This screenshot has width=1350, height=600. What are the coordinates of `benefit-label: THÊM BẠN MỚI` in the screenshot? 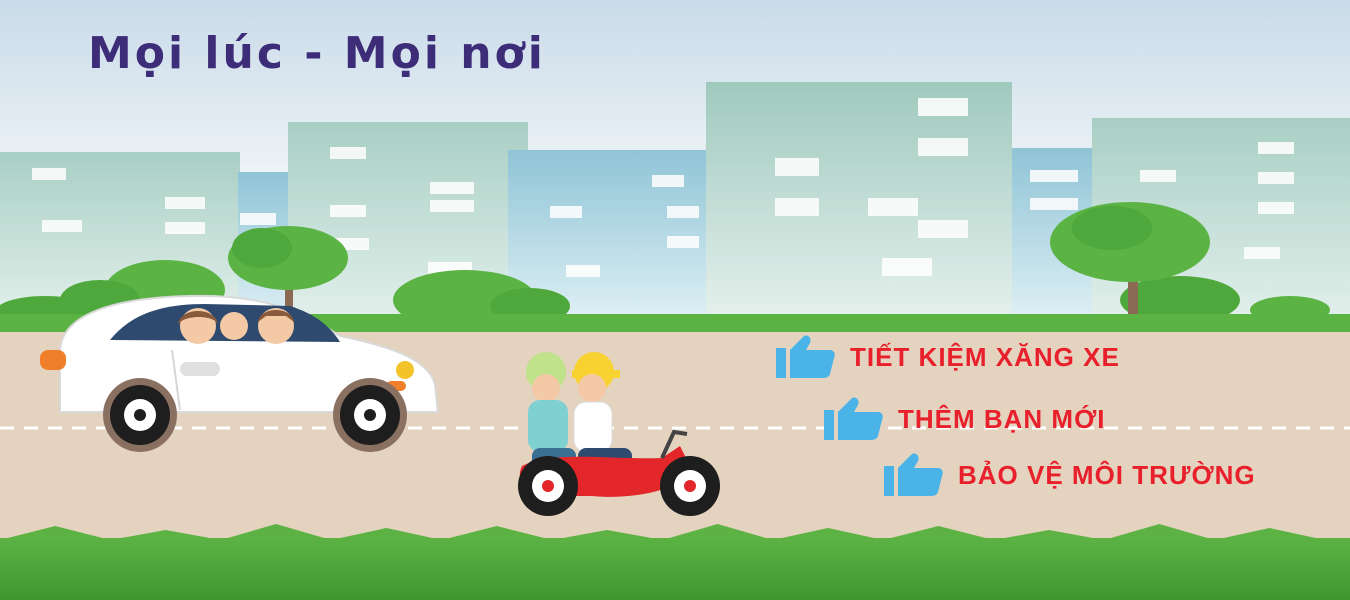 It's located at (1002, 418).